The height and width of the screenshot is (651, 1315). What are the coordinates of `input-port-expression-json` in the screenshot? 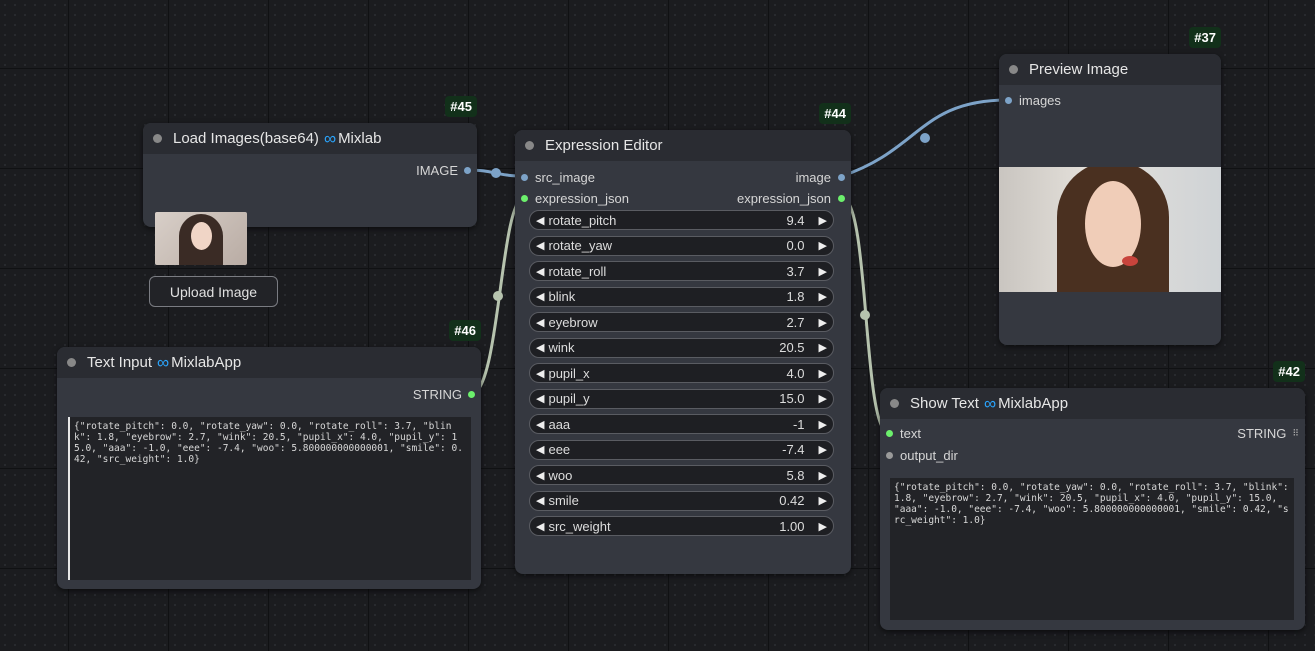 It's located at (524, 198).